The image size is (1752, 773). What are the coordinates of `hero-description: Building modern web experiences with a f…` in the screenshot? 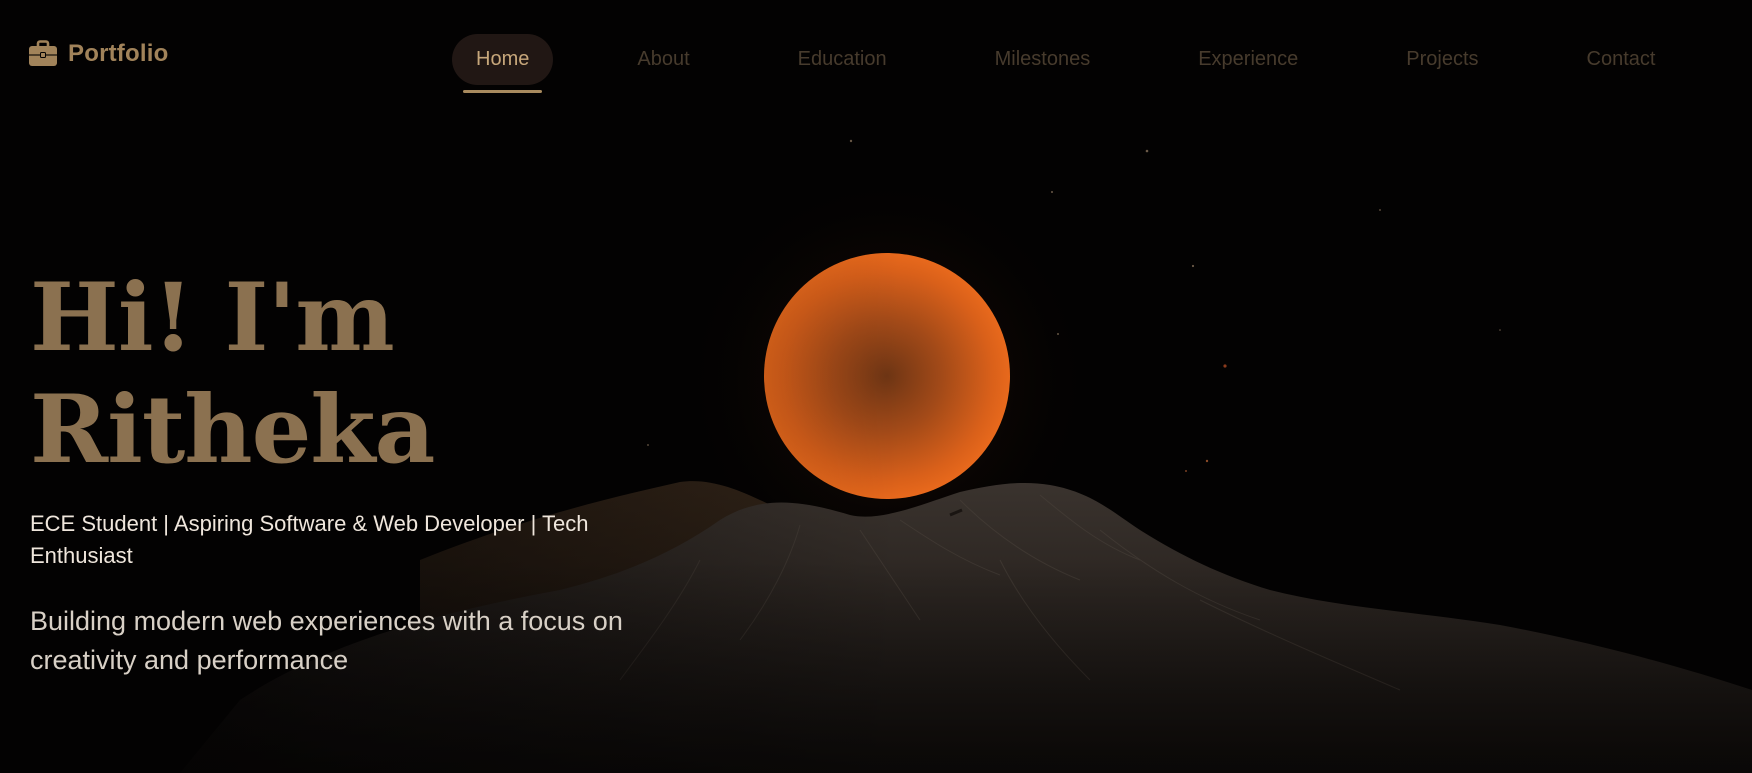 It's located at (326, 640).